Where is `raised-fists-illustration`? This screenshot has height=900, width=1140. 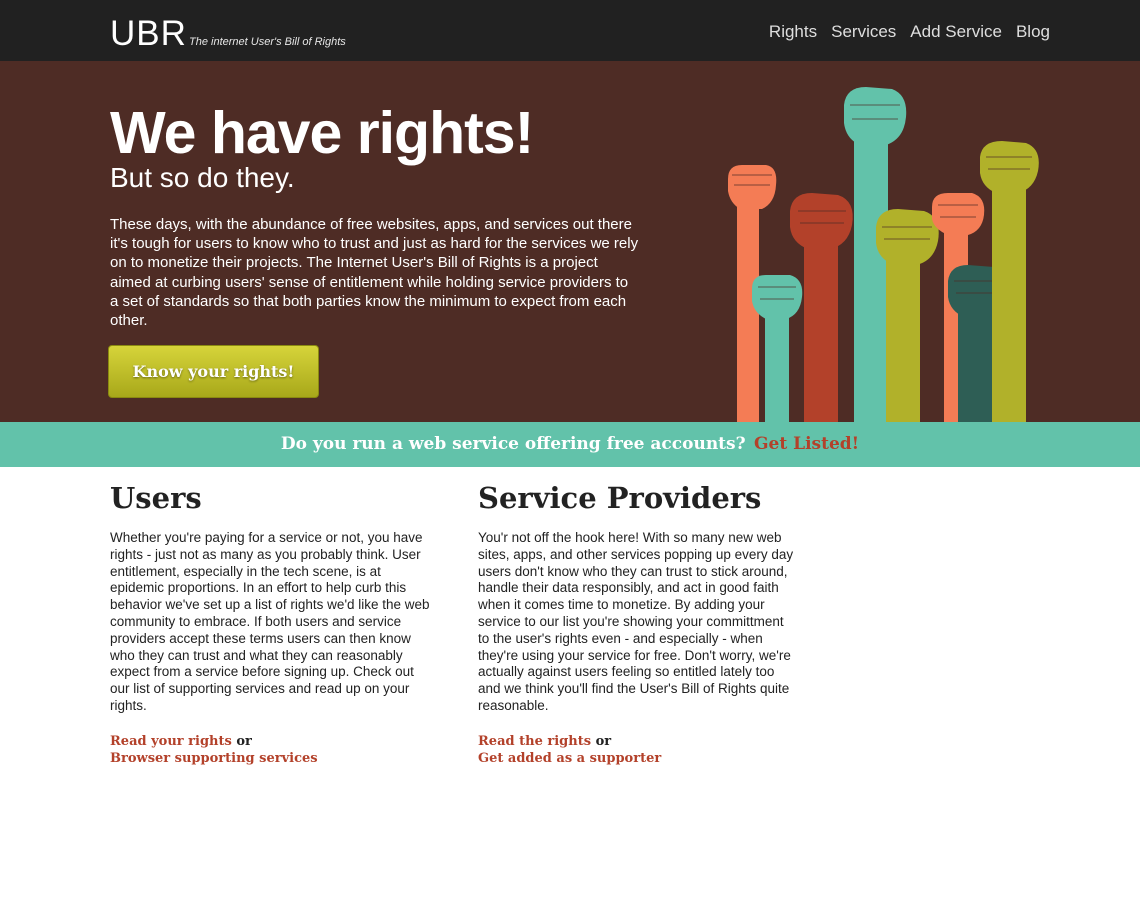 raised-fists-illustration is located at coordinates (883, 254).